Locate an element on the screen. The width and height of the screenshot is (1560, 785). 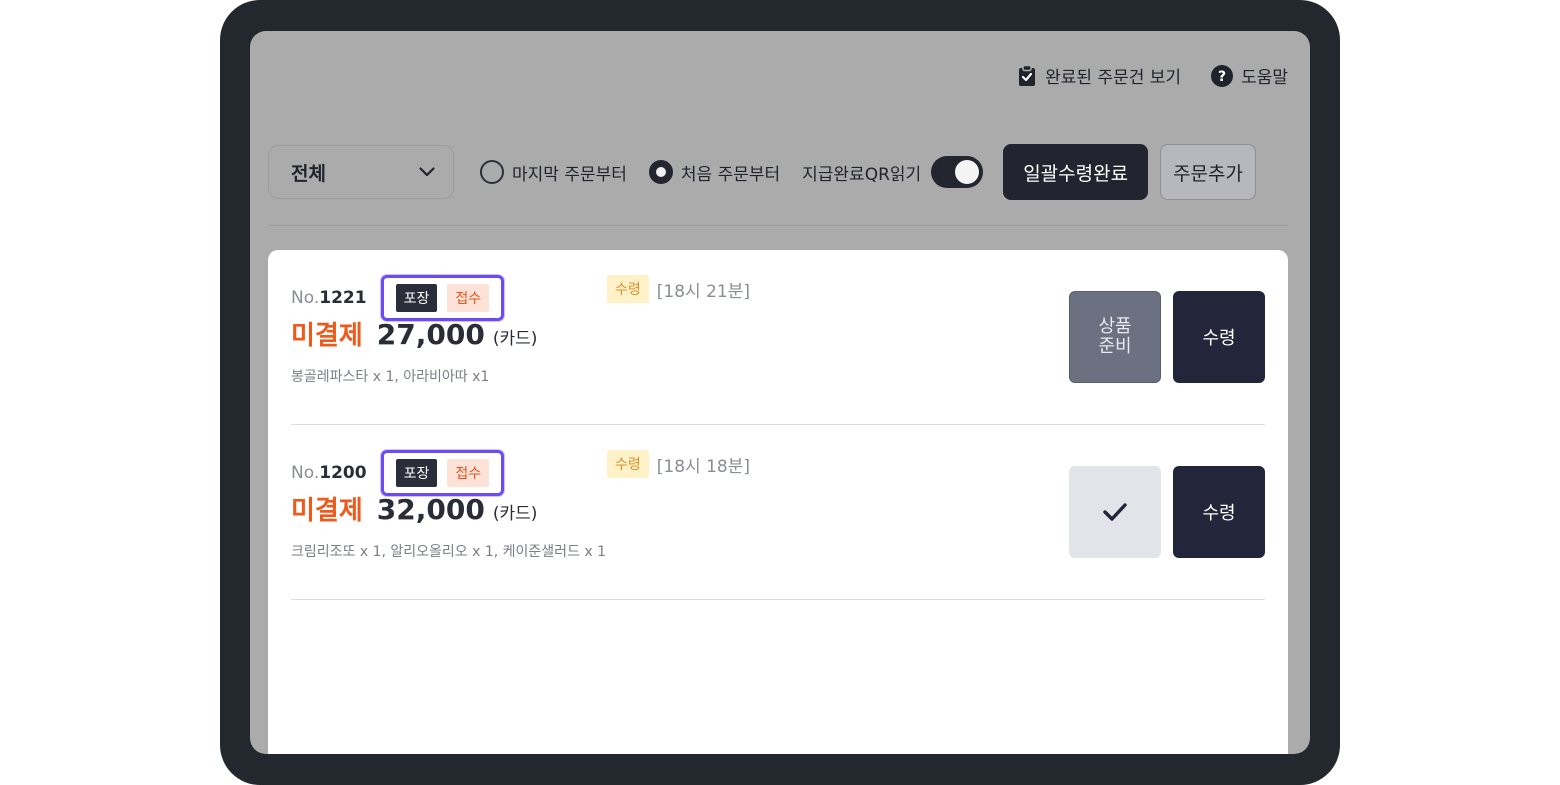
payment-row: 미결제 27,000 (카드) is located at coordinates (414, 333).